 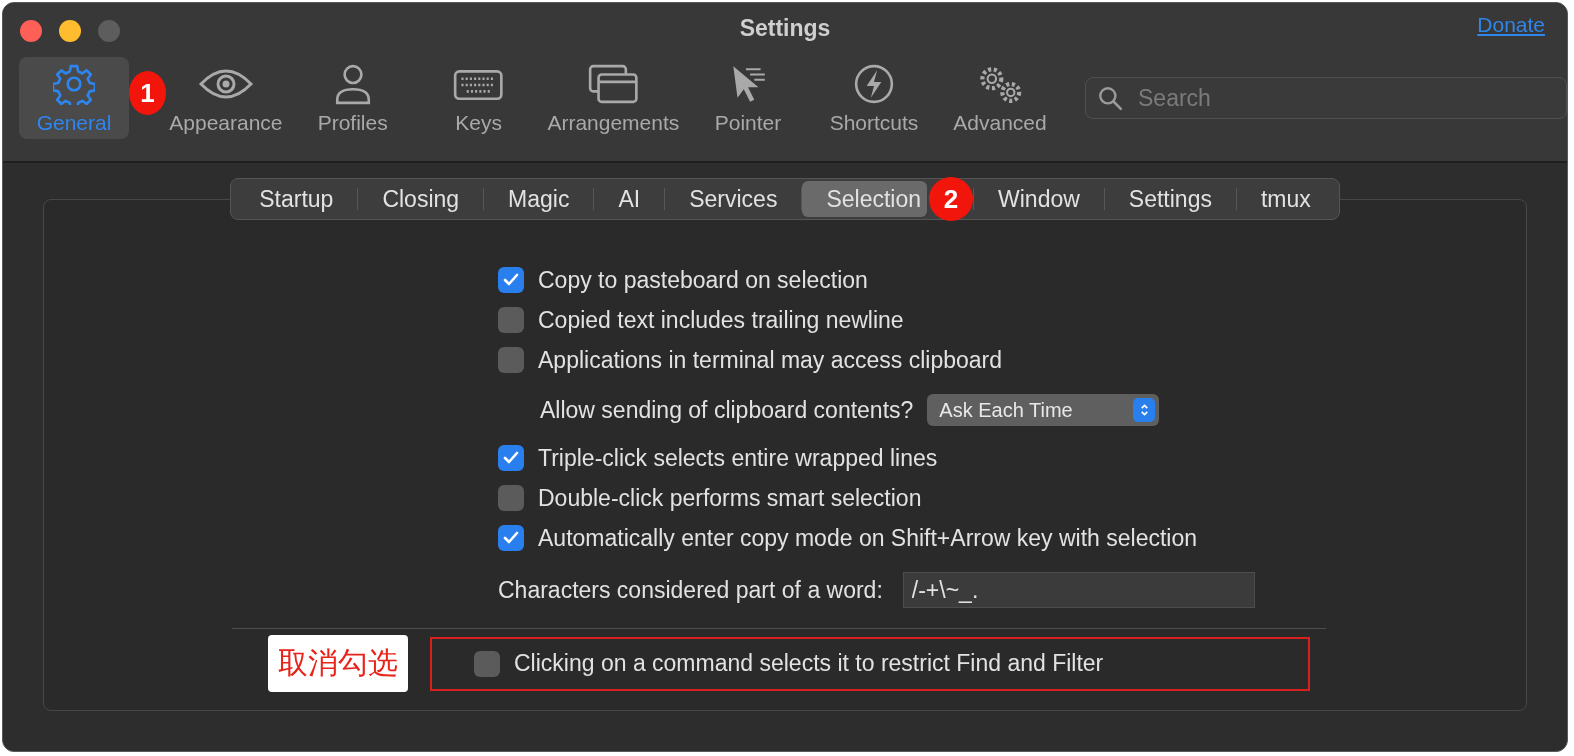 What do you see at coordinates (1326, 98) in the screenshot?
I see `search-field: Search` at bounding box center [1326, 98].